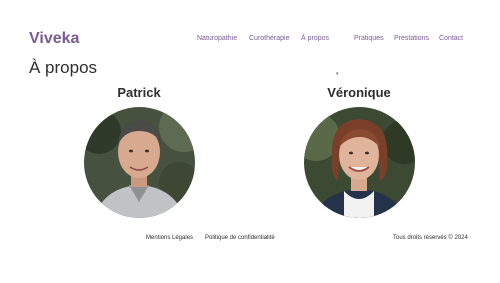 This screenshot has height=283, width=500. What do you see at coordinates (451, 39) in the screenshot?
I see `nav-item-contact: Contact` at bounding box center [451, 39].